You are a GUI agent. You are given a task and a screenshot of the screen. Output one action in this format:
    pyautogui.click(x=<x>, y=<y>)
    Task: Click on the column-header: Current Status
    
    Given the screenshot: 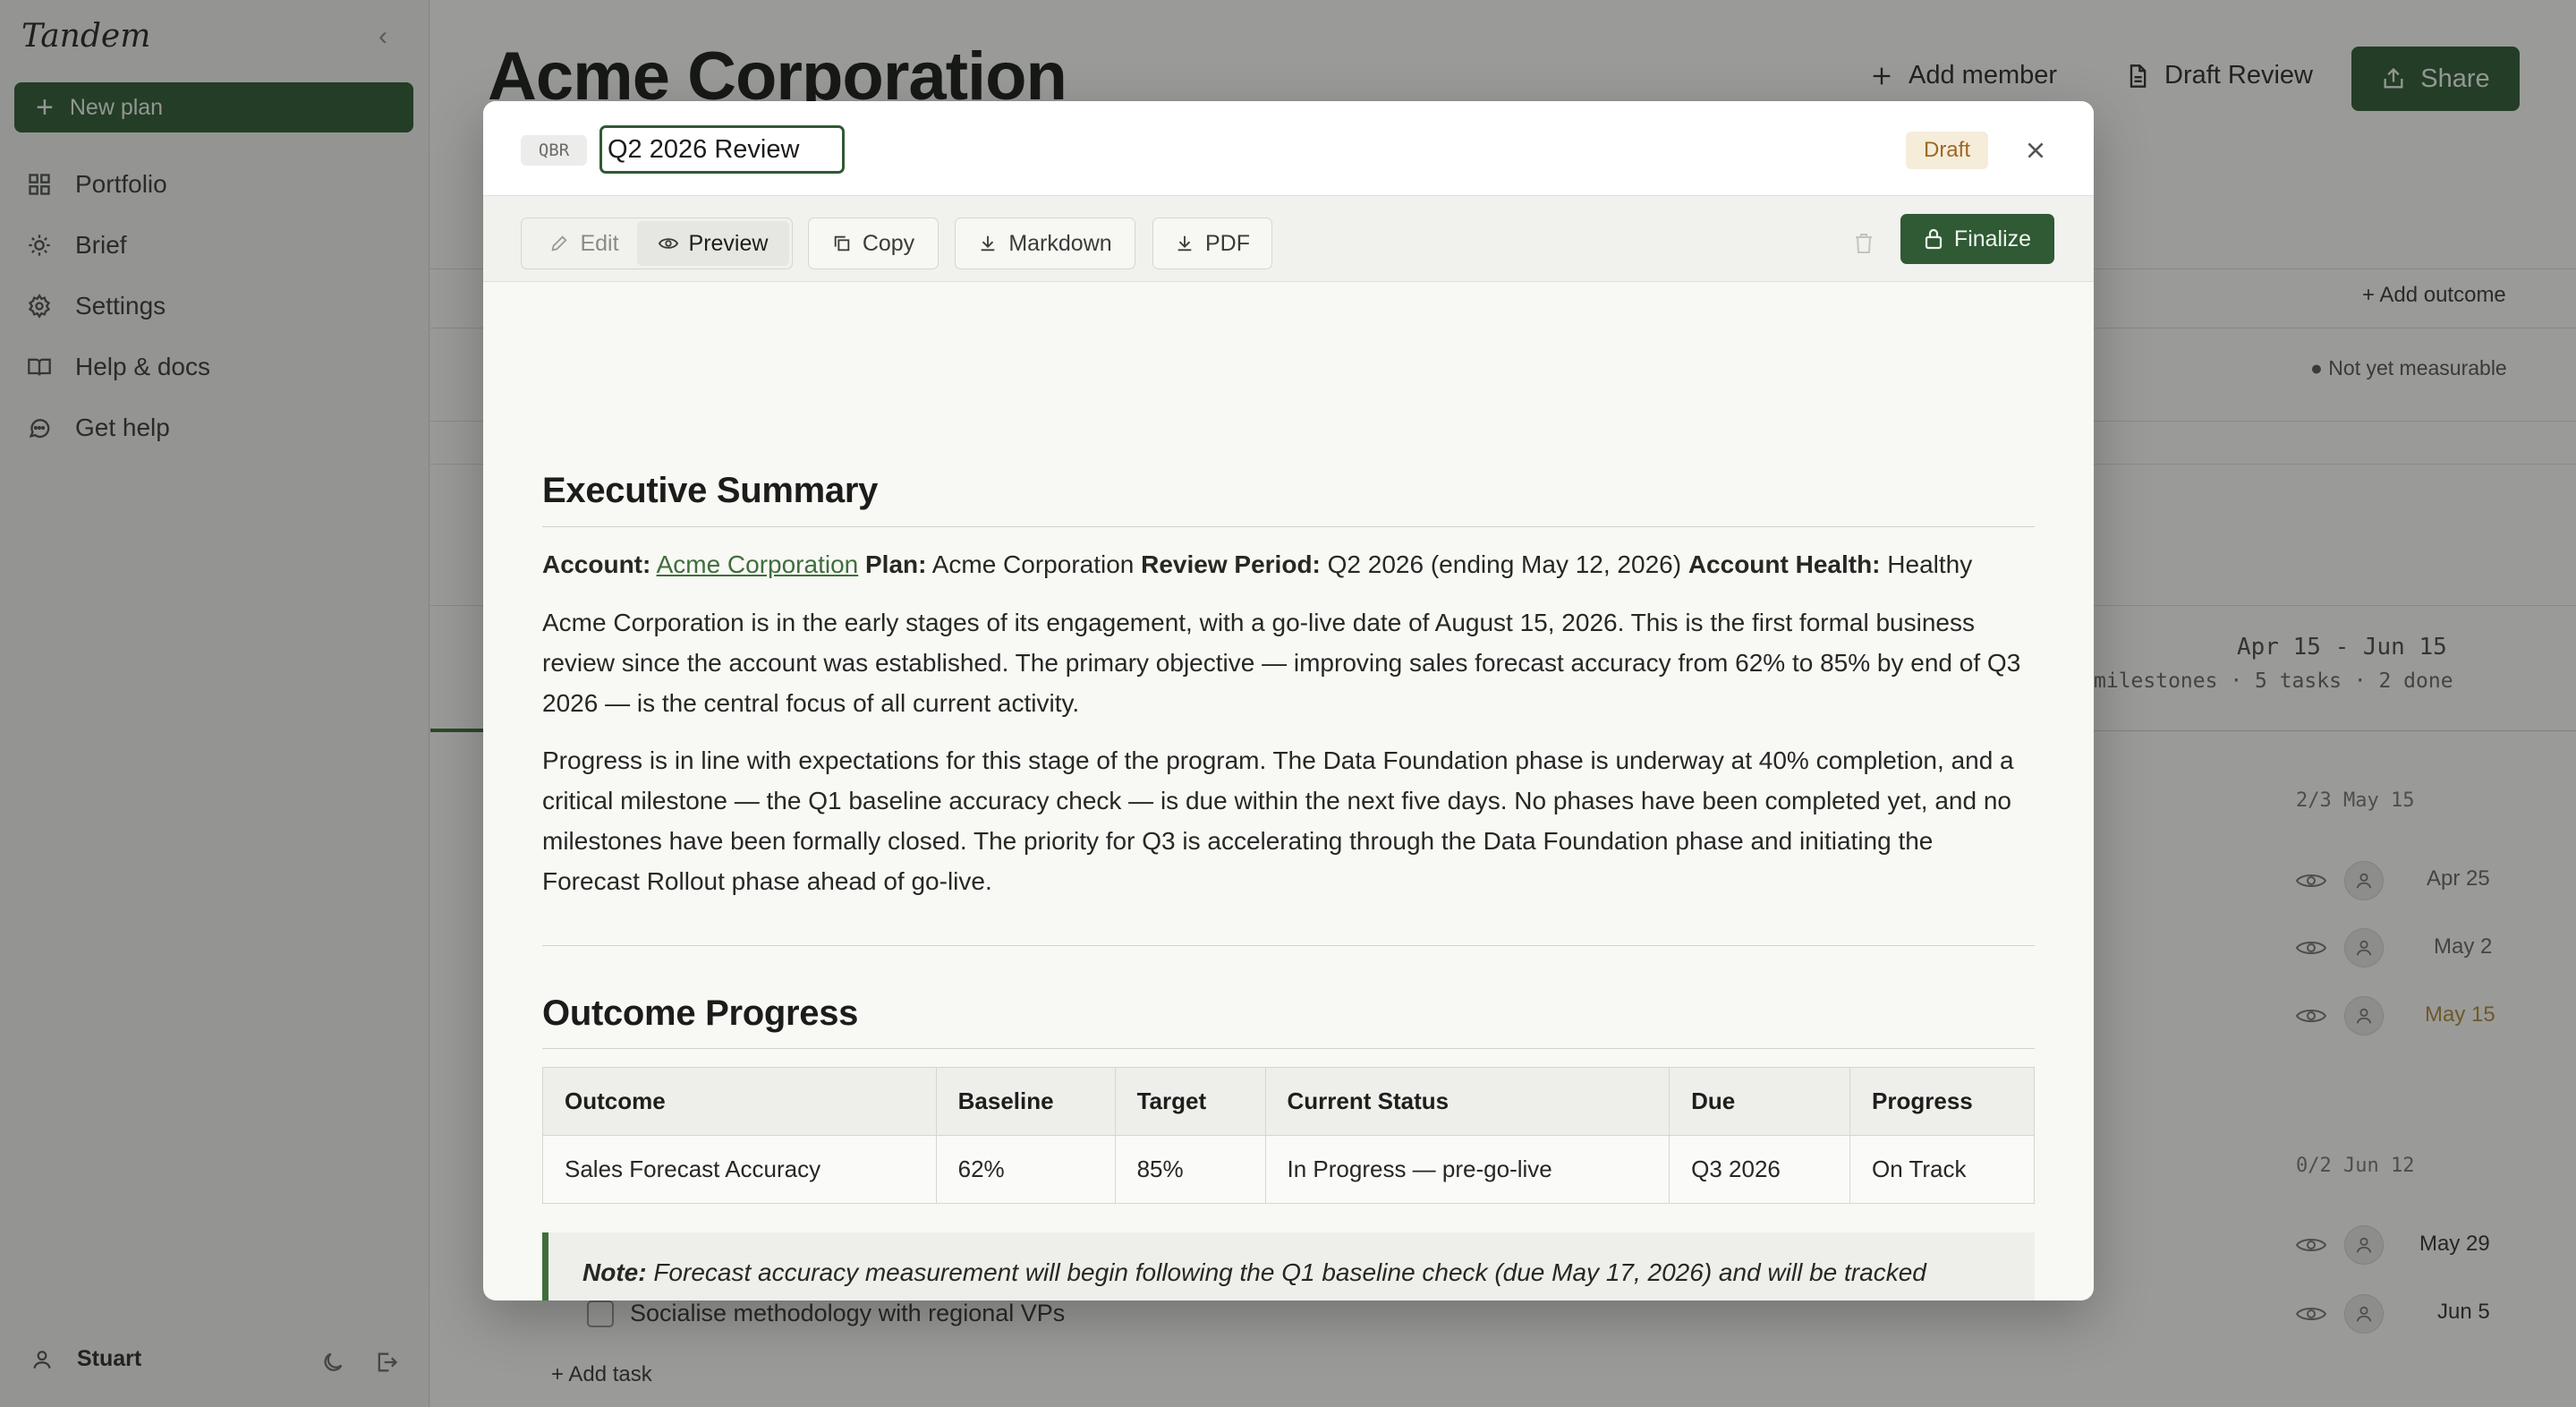 What is the action you would take?
    pyautogui.click(x=1467, y=1101)
    